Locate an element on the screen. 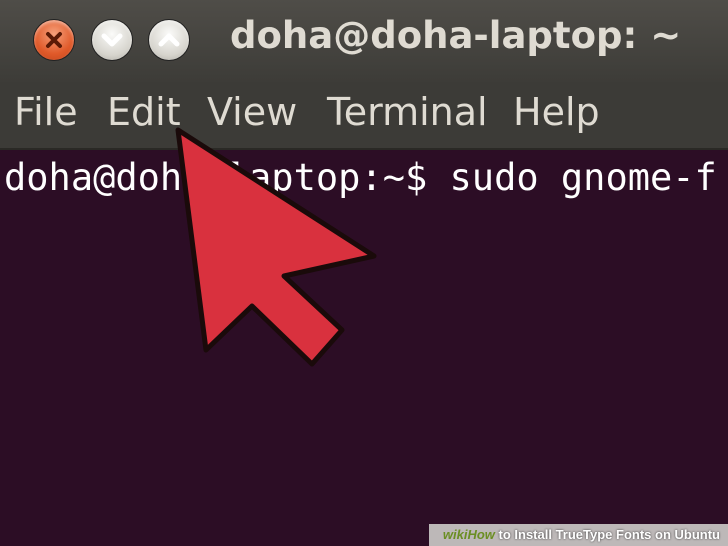 This screenshot has width=728, height=546. watermark-caption: to Install TrueType Fonts on Ubuntu is located at coordinates (607, 534).